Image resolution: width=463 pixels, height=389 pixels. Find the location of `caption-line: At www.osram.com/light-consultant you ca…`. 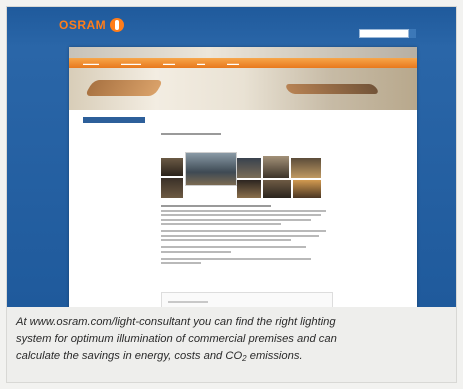

caption-line: At www.osram.com/light-consultant you ca… is located at coordinates (176, 322).